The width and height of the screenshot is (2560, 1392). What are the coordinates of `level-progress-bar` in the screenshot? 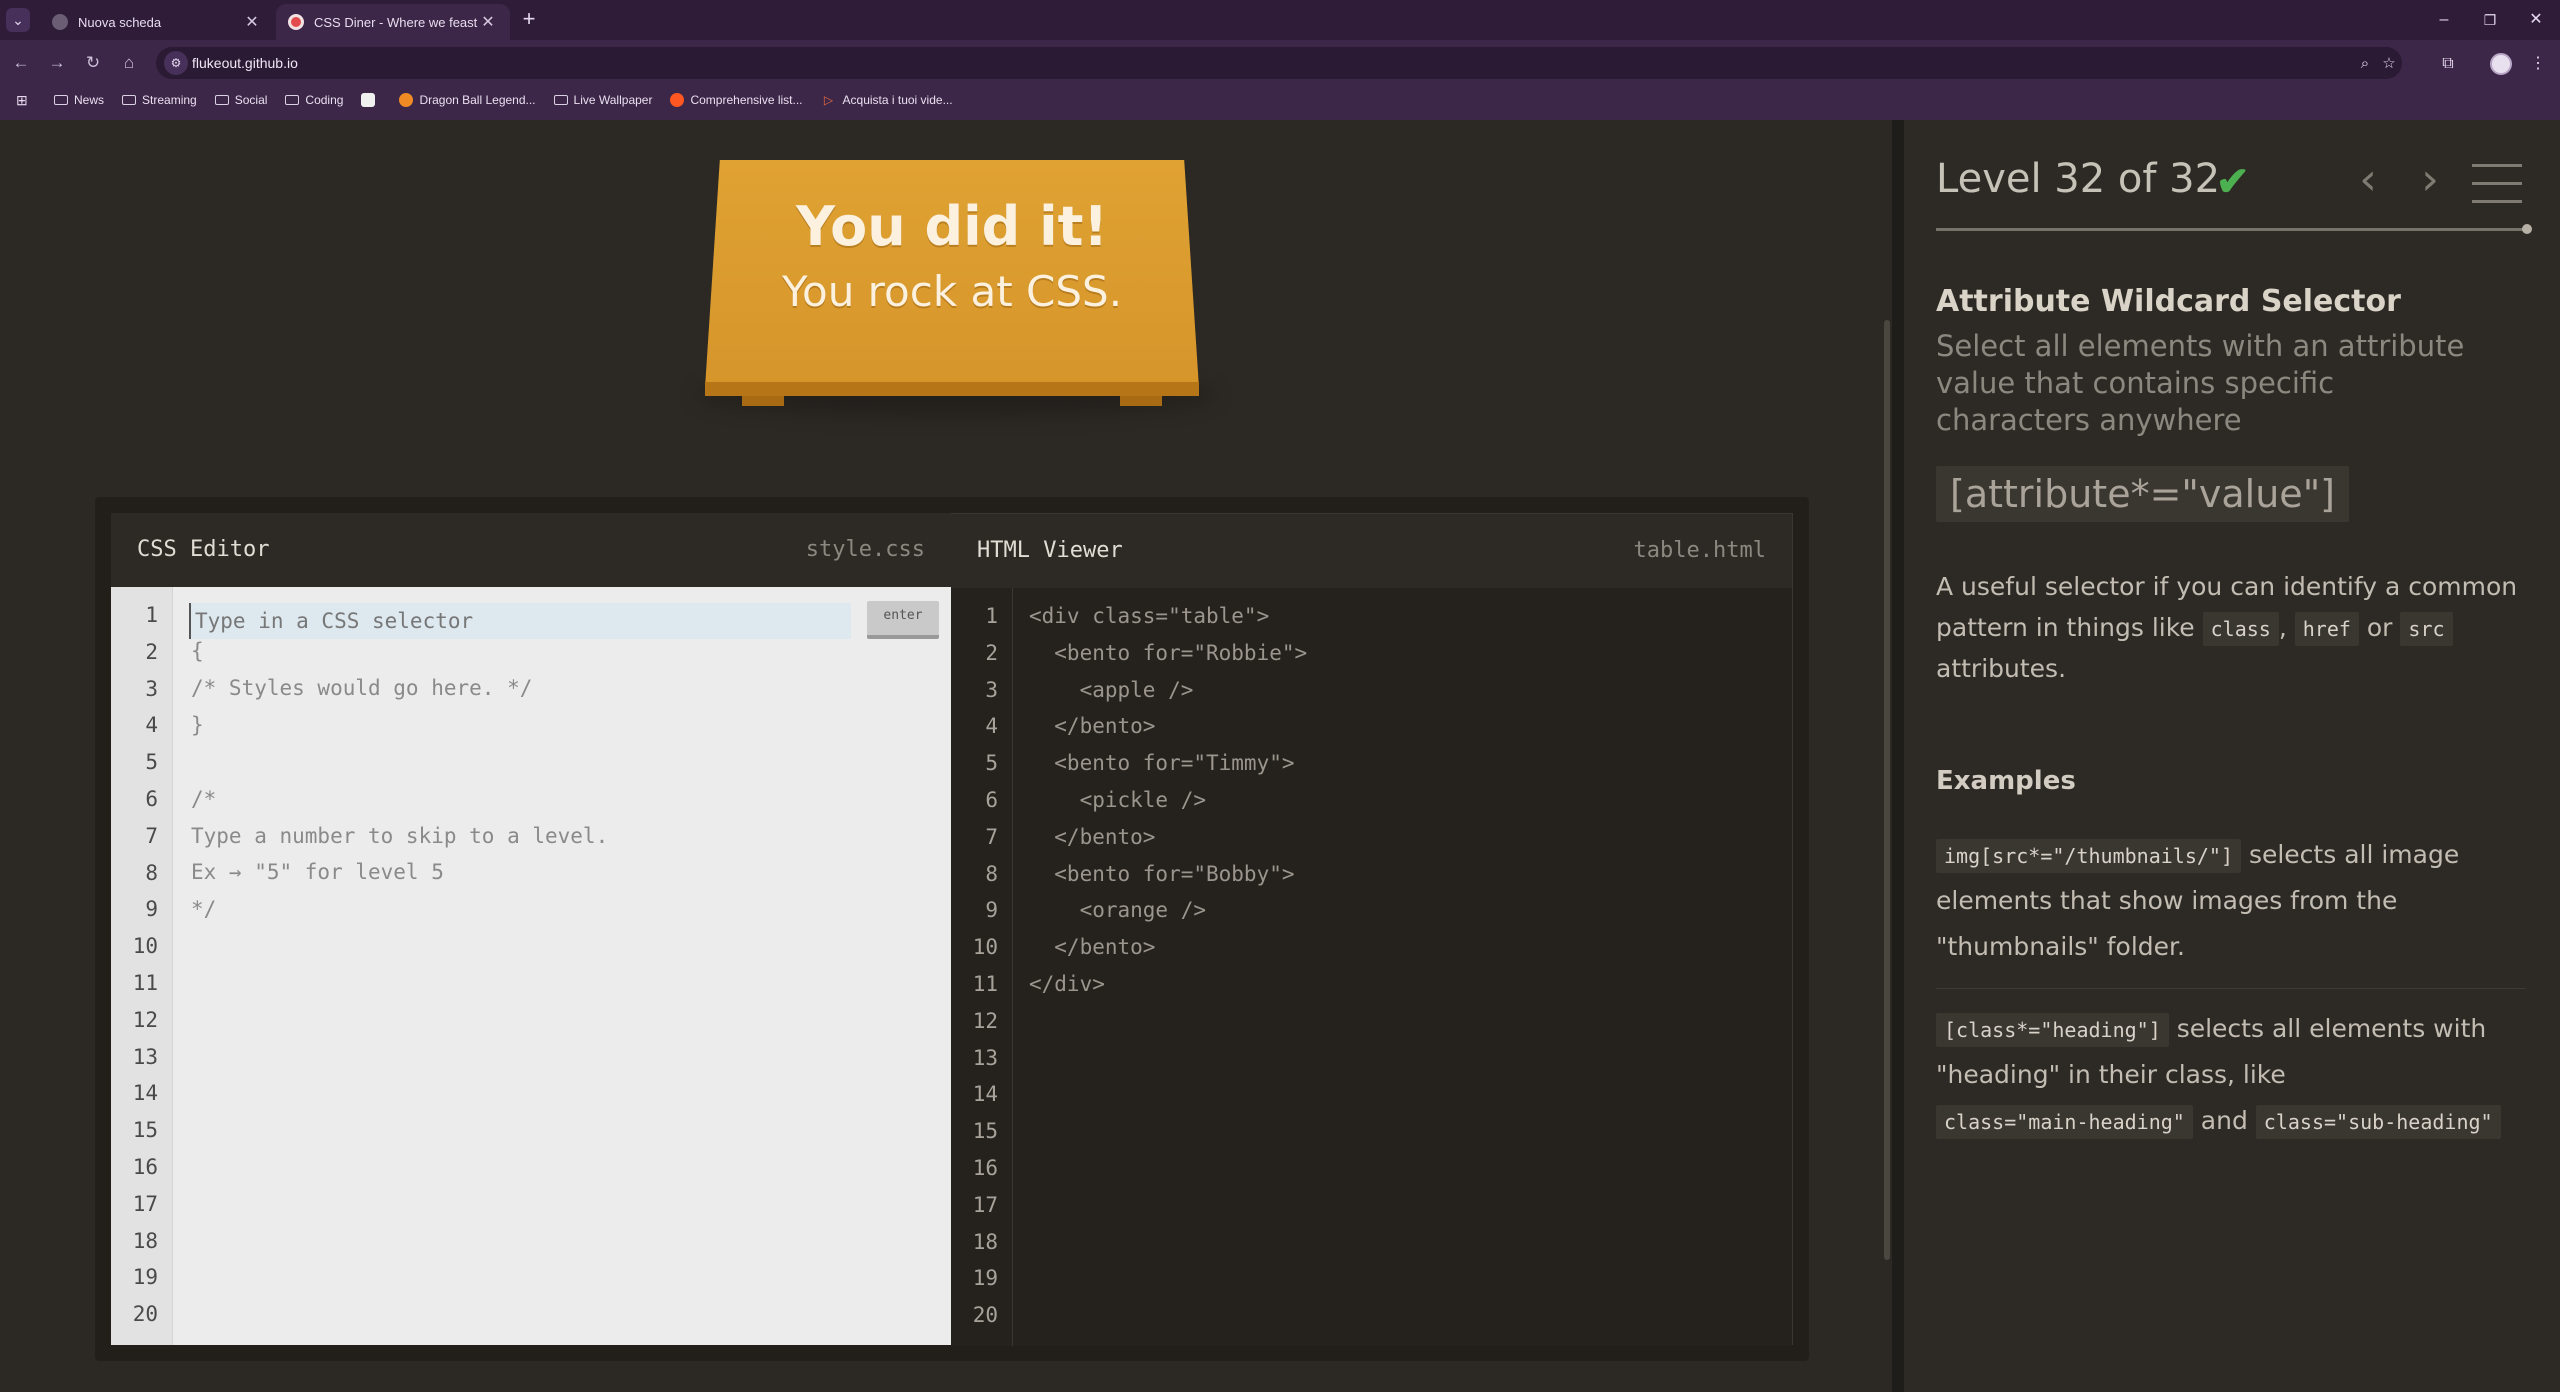 It's located at (2232, 229).